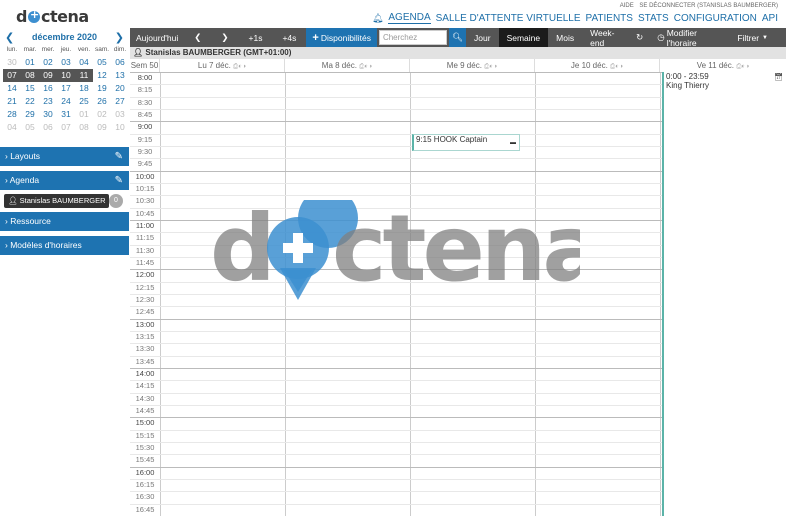 Image resolution: width=786 pixels, height=516 pixels. I want to click on minical-day: 24, so click(66, 101).